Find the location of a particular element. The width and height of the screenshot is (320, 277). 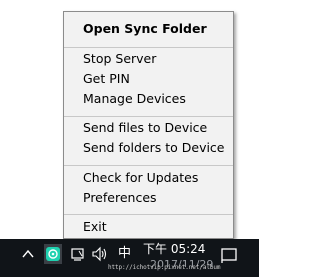

action-center-icon is located at coordinates (229, 255).